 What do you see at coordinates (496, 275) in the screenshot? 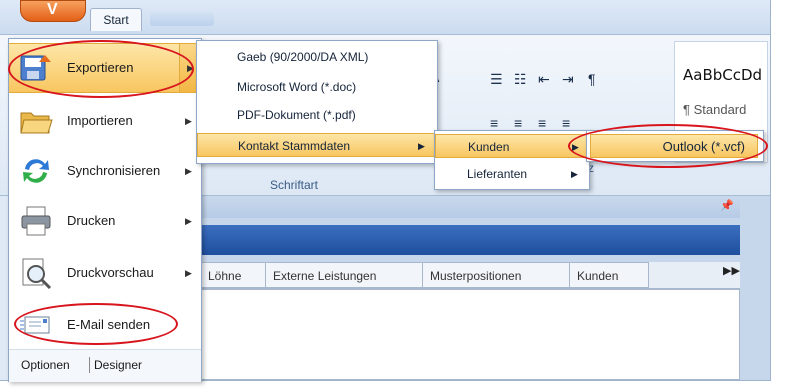
I see `tab-musterpositionen: Musterpositionen` at bounding box center [496, 275].